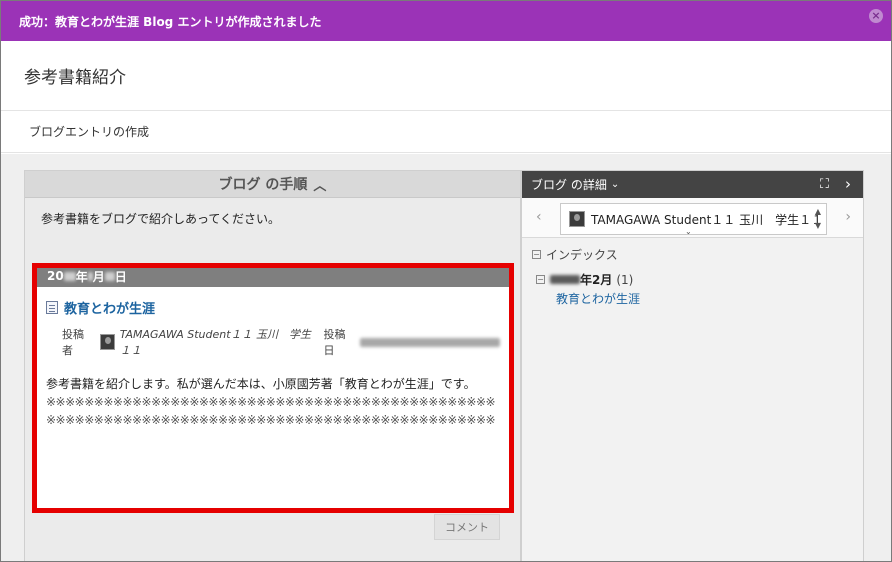 Image resolution: width=892 pixels, height=562 pixels. Describe the element at coordinates (98, 276) in the screenshot. I see `entry-date-month-suffix: 月` at that location.